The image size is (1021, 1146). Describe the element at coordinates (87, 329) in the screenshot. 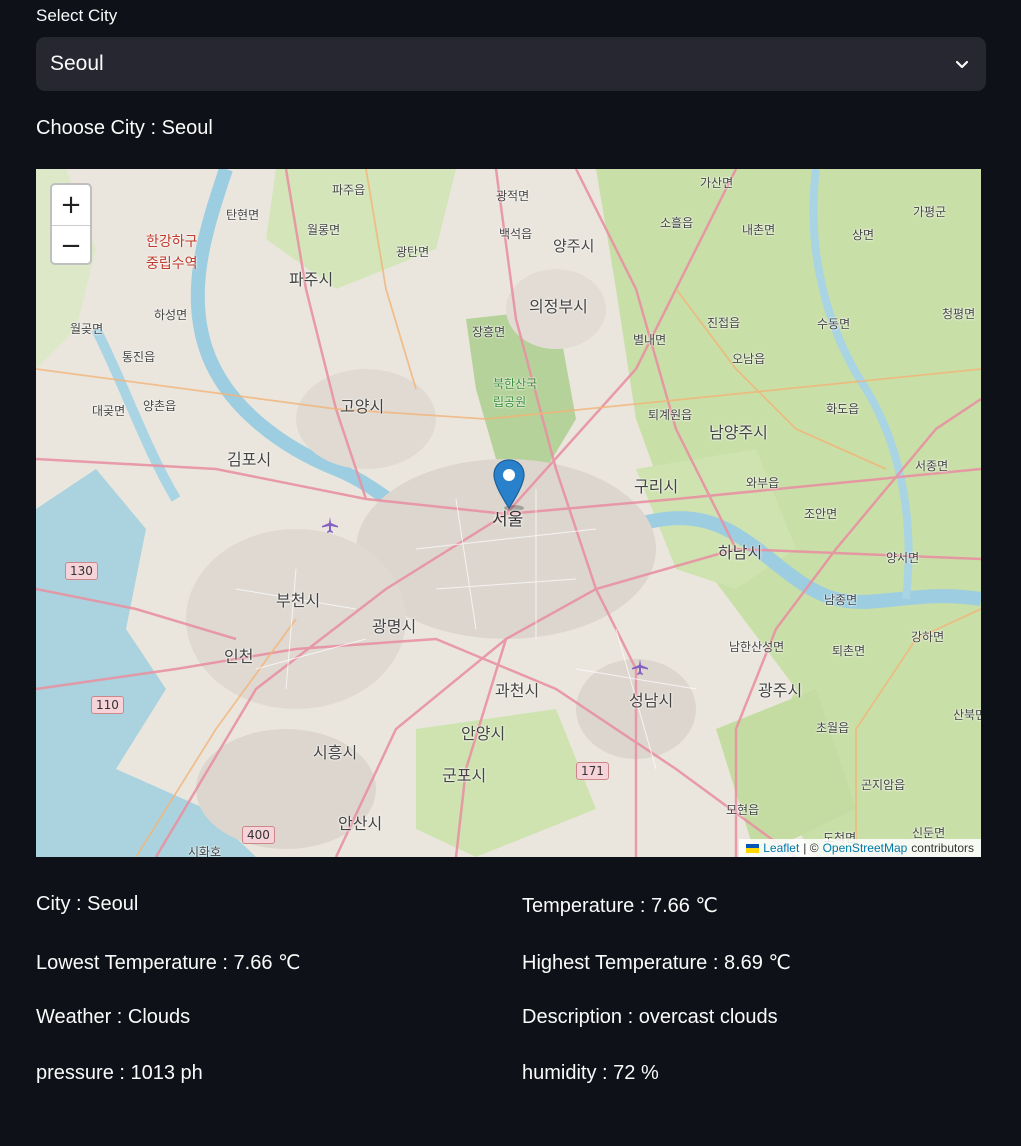

I see `map-place-label: 월곶면` at that location.